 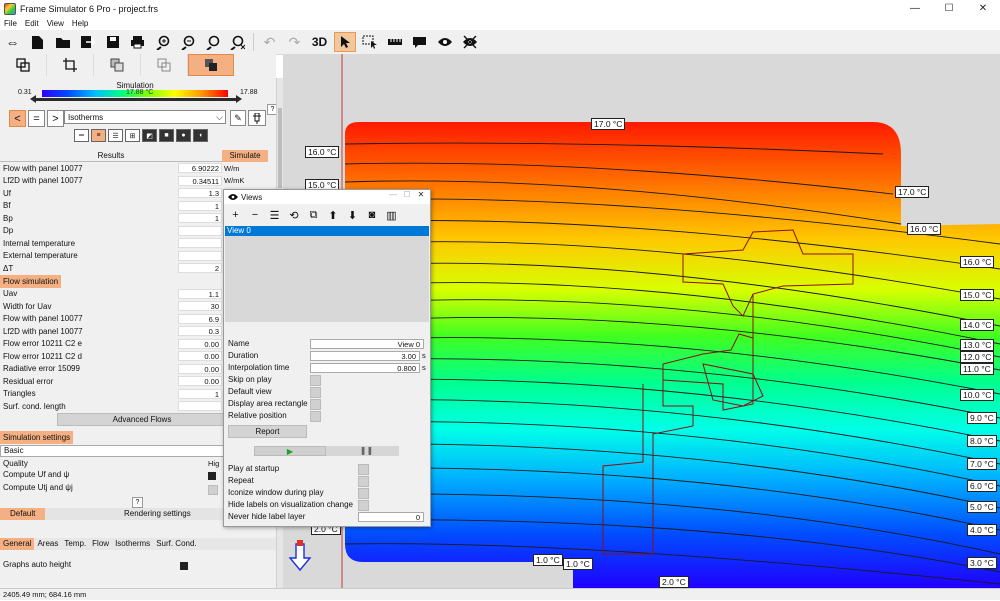 I want to click on tab-rendering-settings: Rendering settings, so click(x=157, y=513).